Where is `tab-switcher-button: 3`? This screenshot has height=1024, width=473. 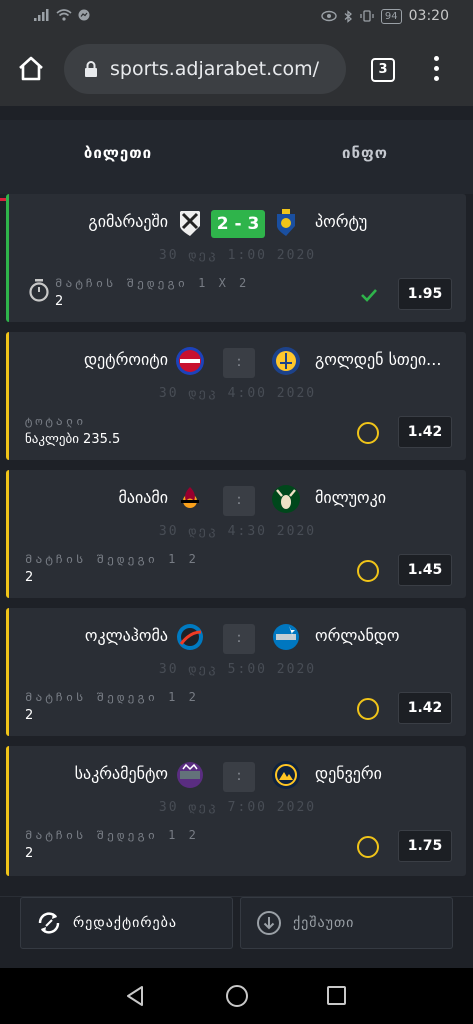
tab-switcher-button: 3 is located at coordinates (383, 70).